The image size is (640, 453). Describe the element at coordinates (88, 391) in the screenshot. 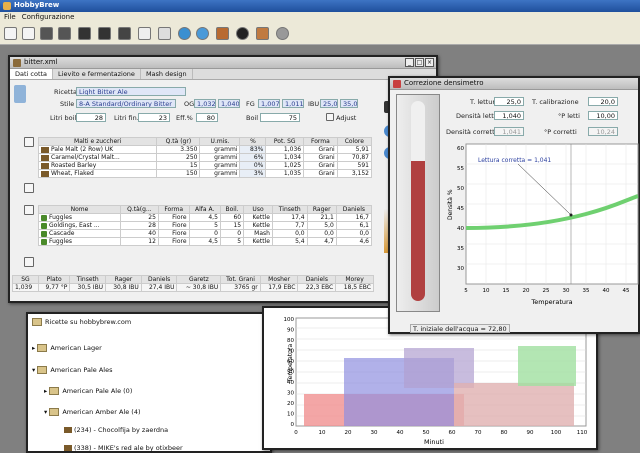

I see `tree-item: ▸ American Pale Ale (0)` at that location.